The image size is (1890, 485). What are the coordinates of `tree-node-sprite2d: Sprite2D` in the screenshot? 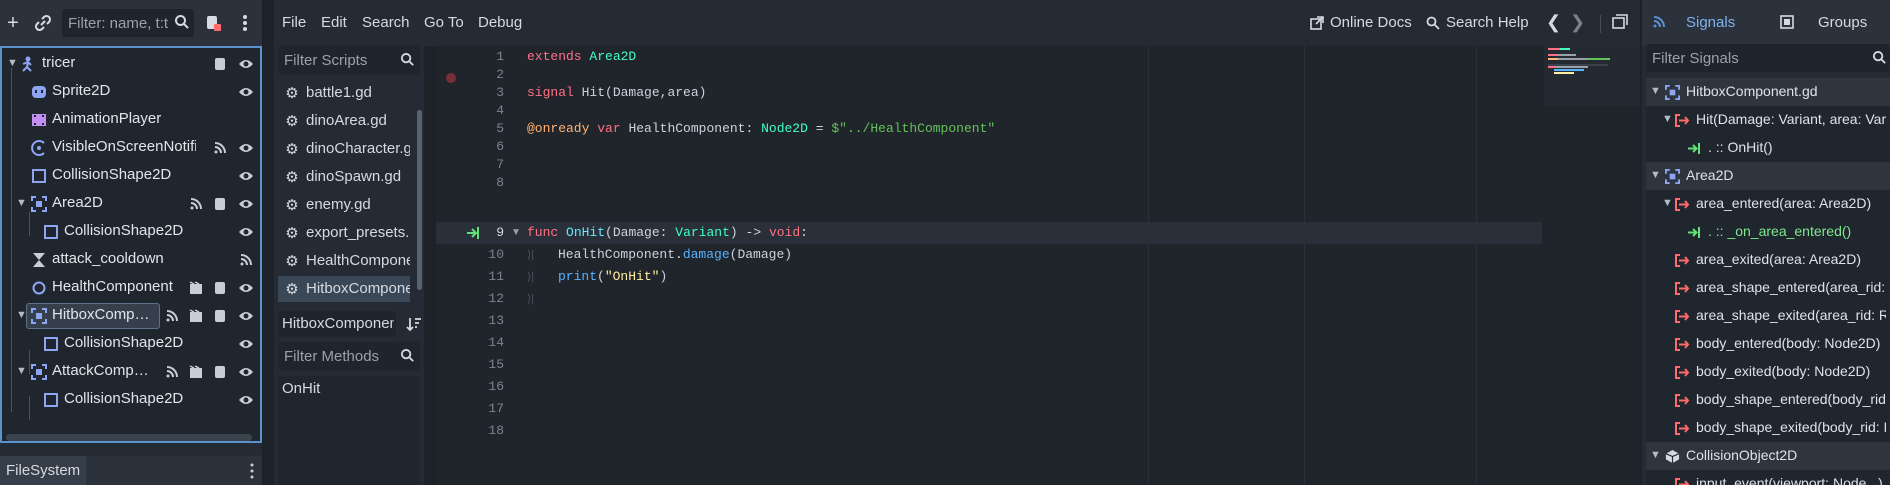 It's located at (131, 92).